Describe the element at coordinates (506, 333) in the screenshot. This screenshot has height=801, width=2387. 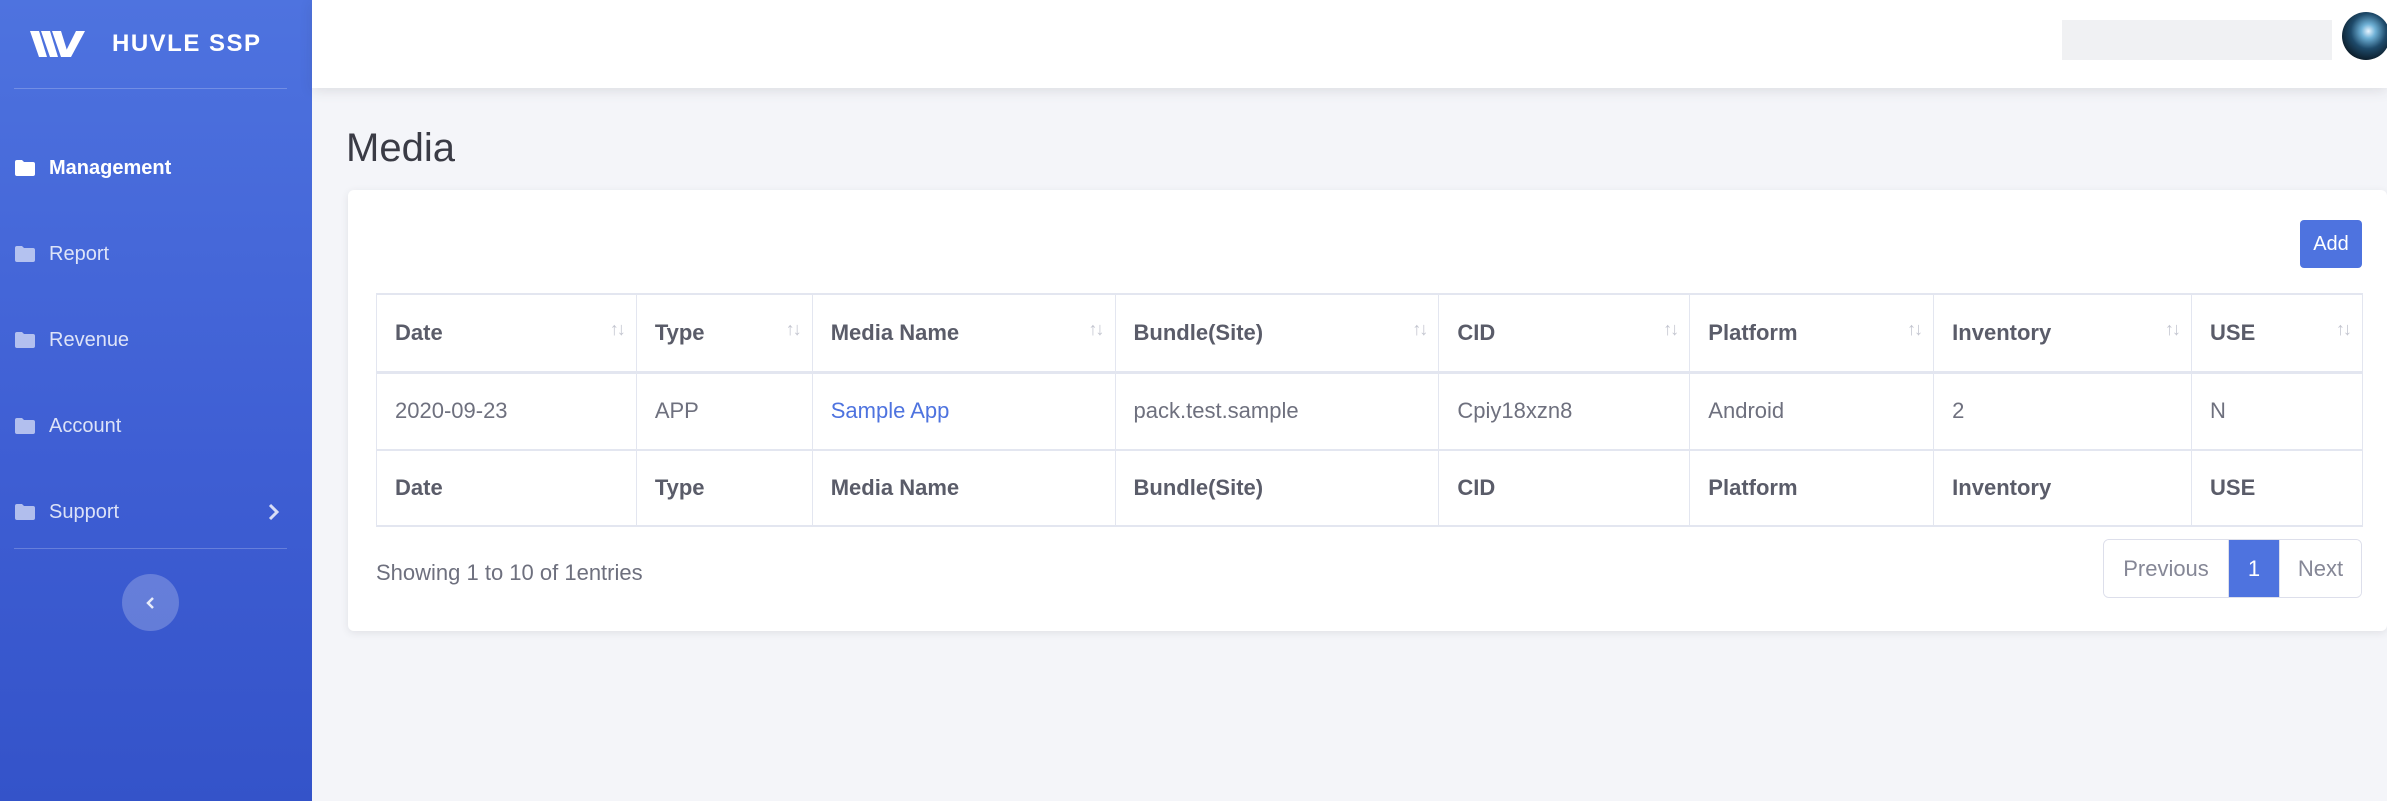
I see `column-header-date: Date ↑↓` at that location.